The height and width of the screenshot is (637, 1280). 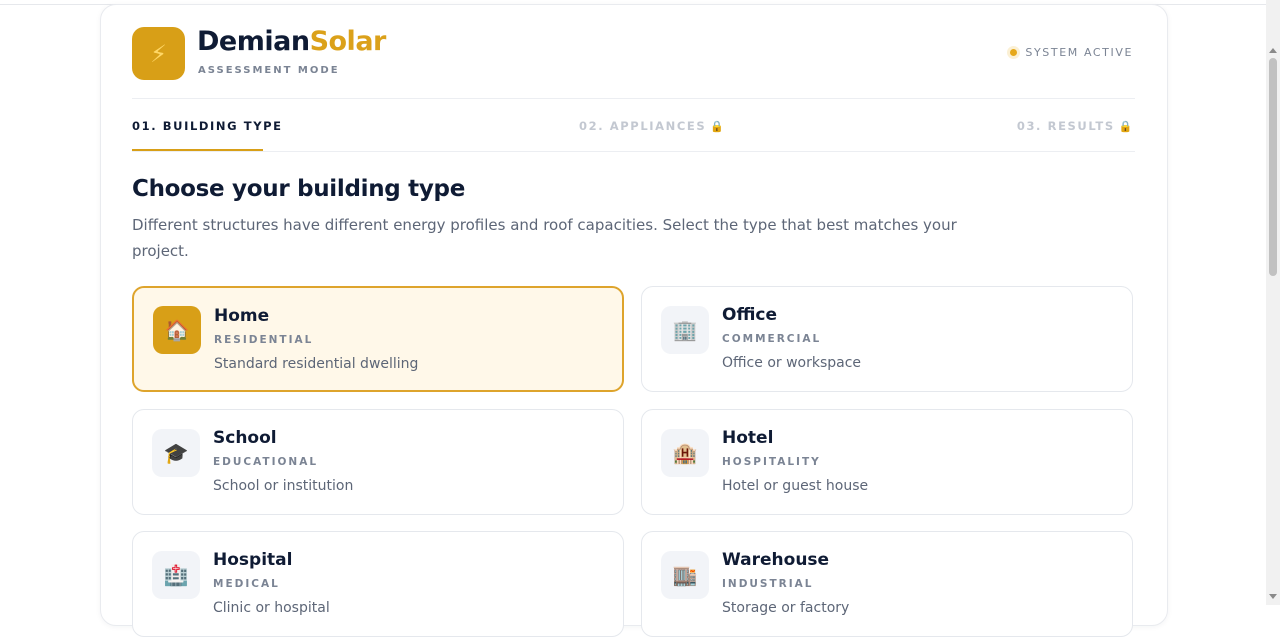 I want to click on header-divider, so click(x=633, y=98).